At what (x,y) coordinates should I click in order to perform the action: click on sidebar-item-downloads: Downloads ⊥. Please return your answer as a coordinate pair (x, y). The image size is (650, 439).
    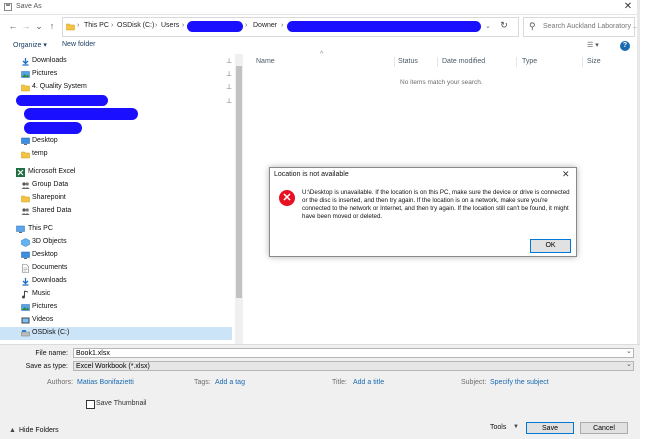
    Looking at the image, I should click on (116, 61).